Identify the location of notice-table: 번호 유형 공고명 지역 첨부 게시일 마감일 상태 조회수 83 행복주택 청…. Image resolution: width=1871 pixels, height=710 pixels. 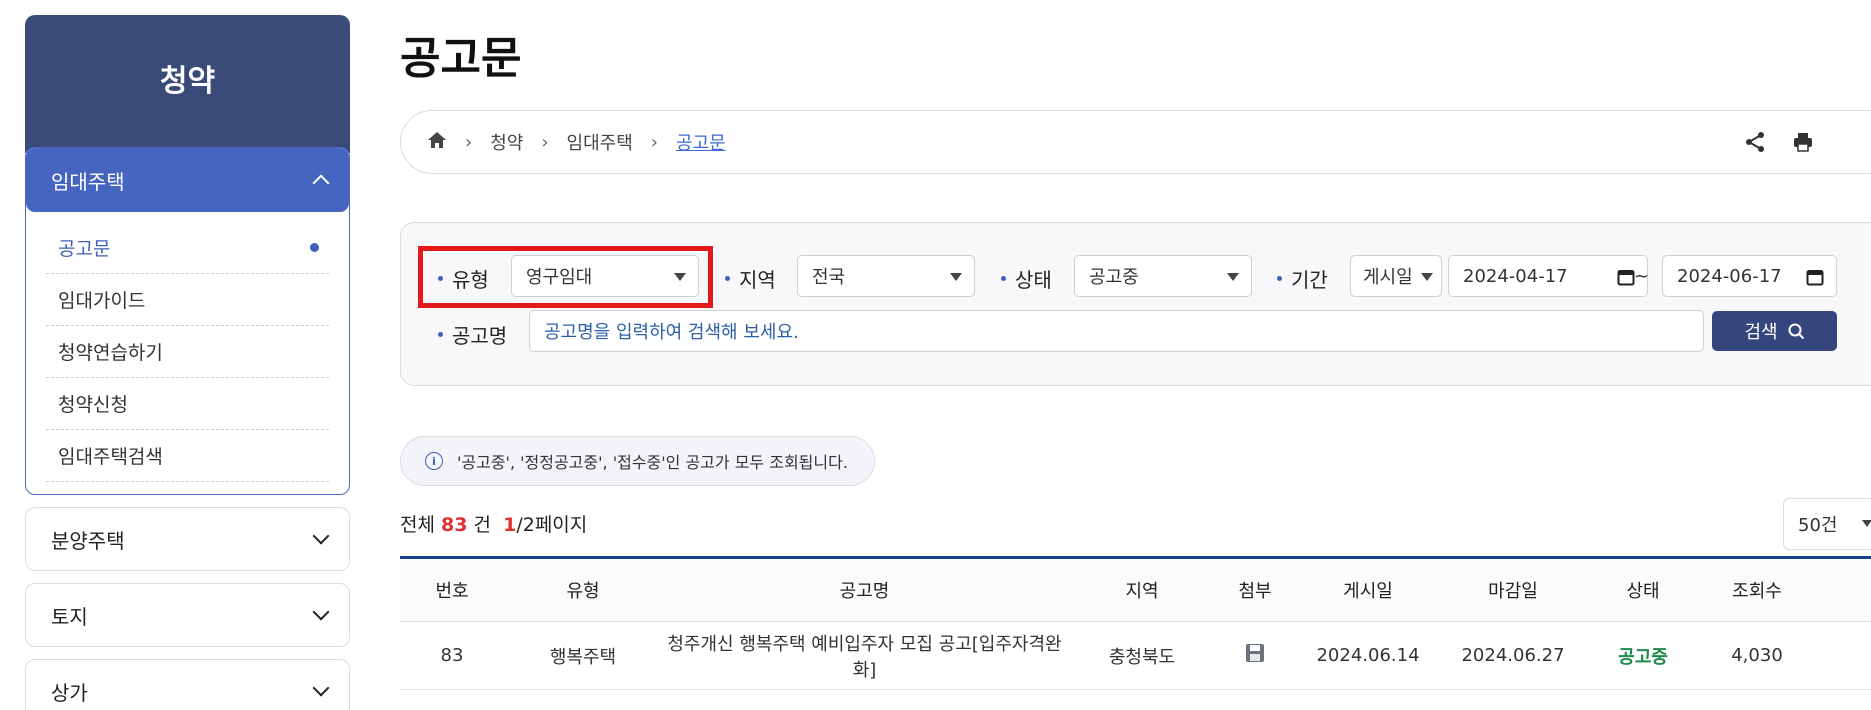
(1135, 623).